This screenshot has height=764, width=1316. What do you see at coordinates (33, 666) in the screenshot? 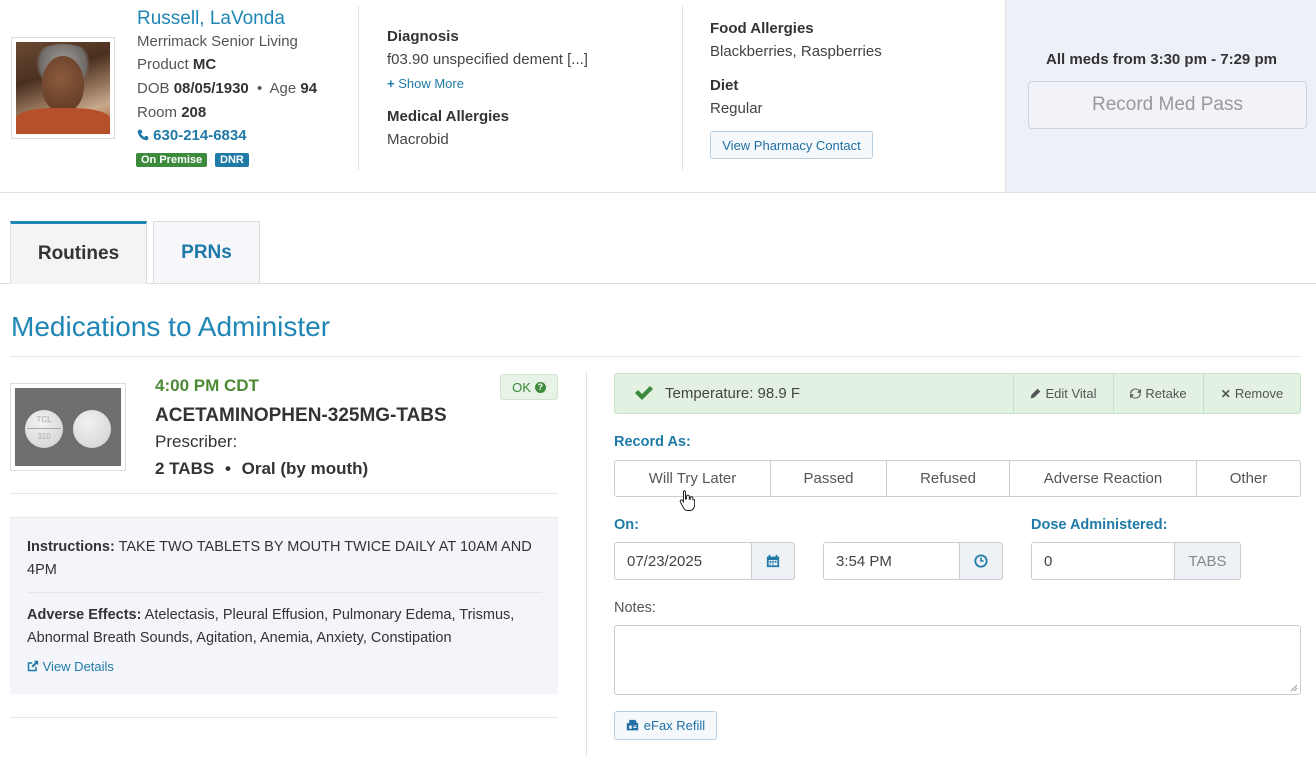
I see `external-link-icon` at bounding box center [33, 666].